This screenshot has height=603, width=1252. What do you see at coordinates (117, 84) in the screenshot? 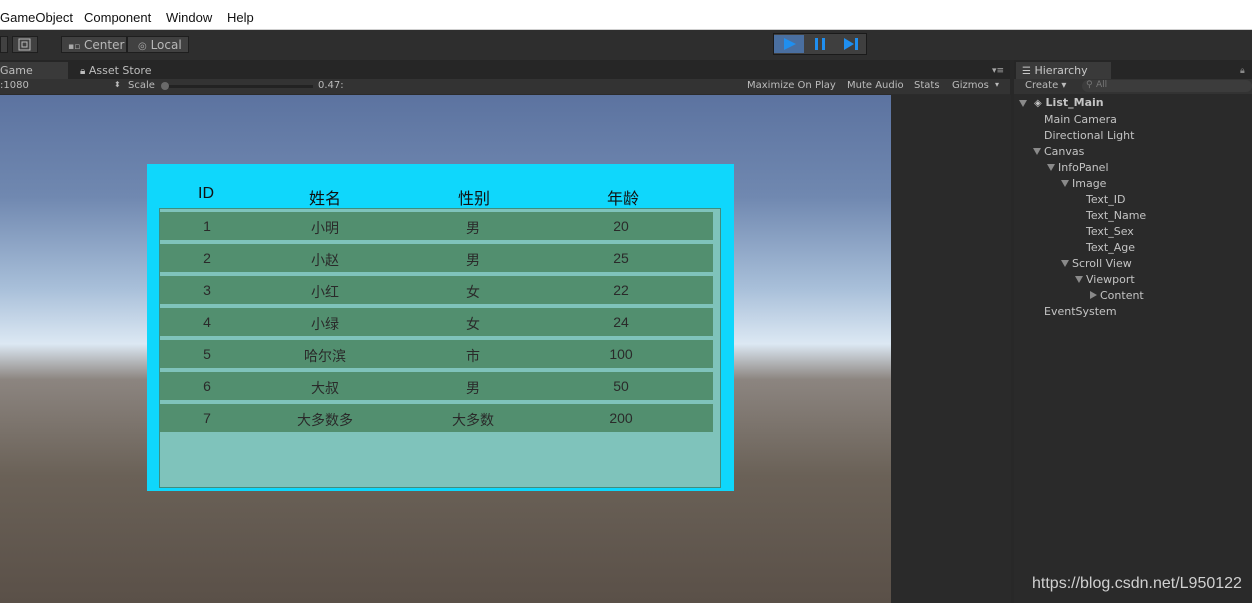
I see `dropdown-arrows-icon: ⬍` at bounding box center [117, 84].